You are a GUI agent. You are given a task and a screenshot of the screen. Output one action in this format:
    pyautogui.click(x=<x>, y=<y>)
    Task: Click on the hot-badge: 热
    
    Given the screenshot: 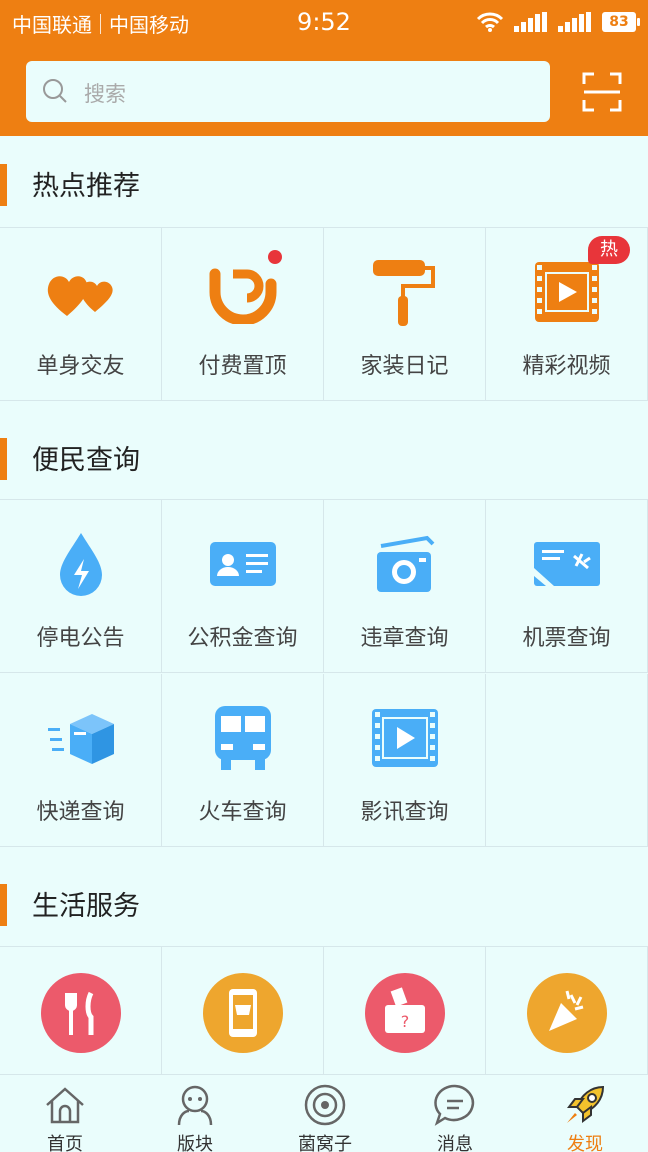 What is the action you would take?
    pyautogui.click(x=609, y=250)
    